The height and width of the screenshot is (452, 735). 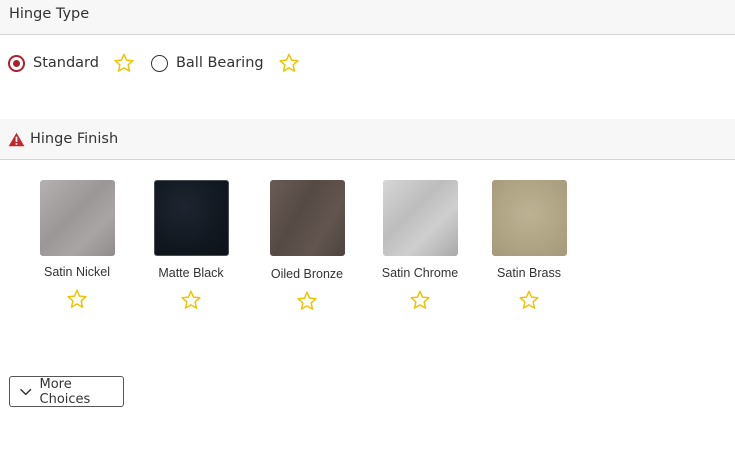 What do you see at coordinates (77, 218) in the screenshot?
I see `swatch-satin-nickel` at bounding box center [77, 218].